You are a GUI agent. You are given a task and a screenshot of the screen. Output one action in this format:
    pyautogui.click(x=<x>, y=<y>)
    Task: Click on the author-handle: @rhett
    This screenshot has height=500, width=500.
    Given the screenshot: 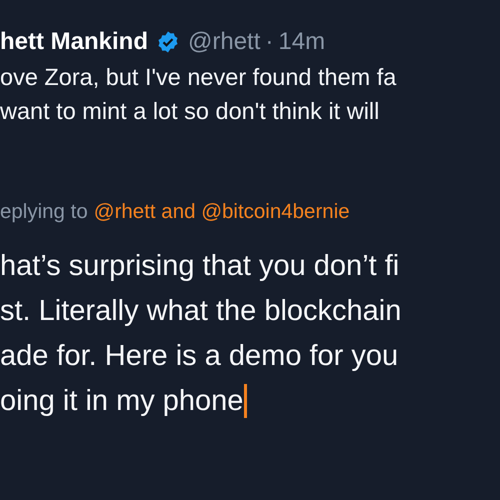 What is the action you would take?
    pyautogui.click(x=224, y=42)
    